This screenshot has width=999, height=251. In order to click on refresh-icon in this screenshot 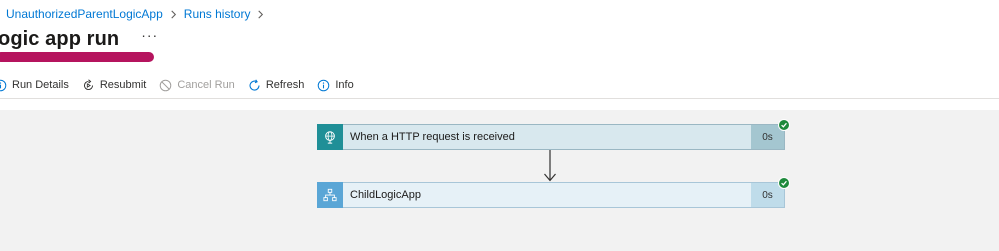, I will do `click(254, 85)`.